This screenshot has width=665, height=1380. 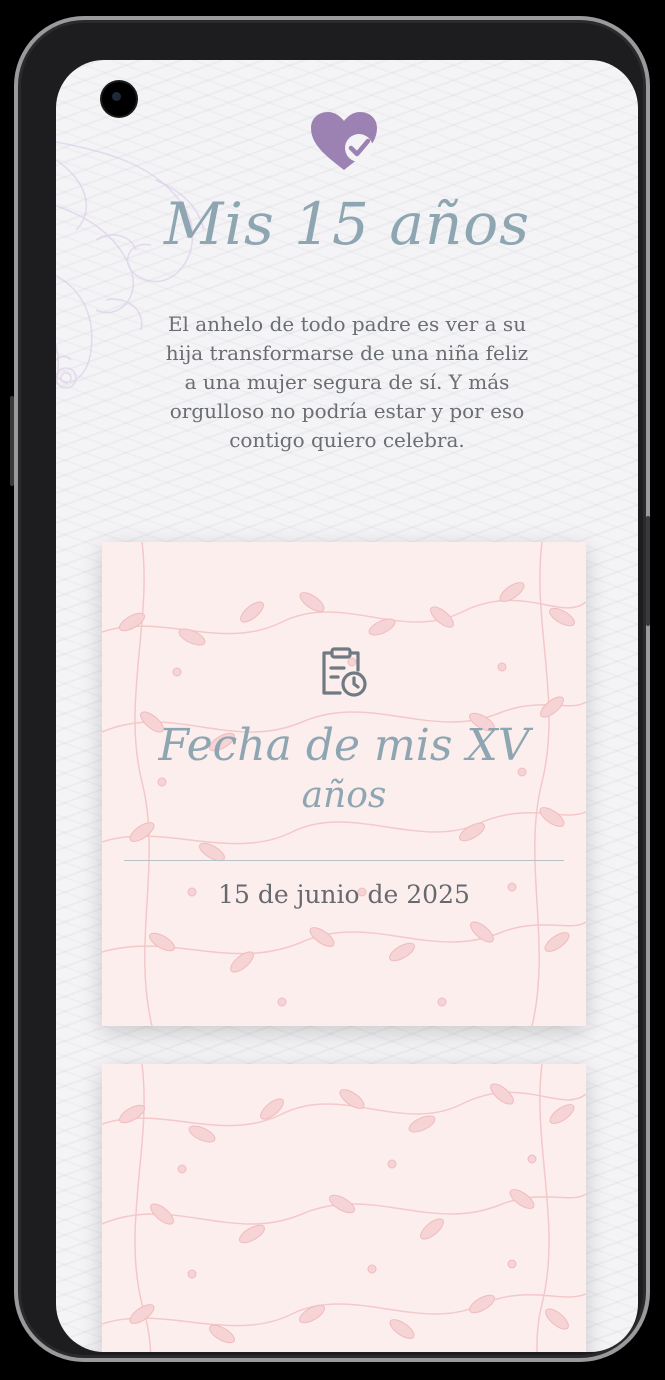 What do you see at coordinates (347, 353) in the screenshot?
I see `intro-line: hija transformarse de una niña feliz` at bounding box center [347, 353].